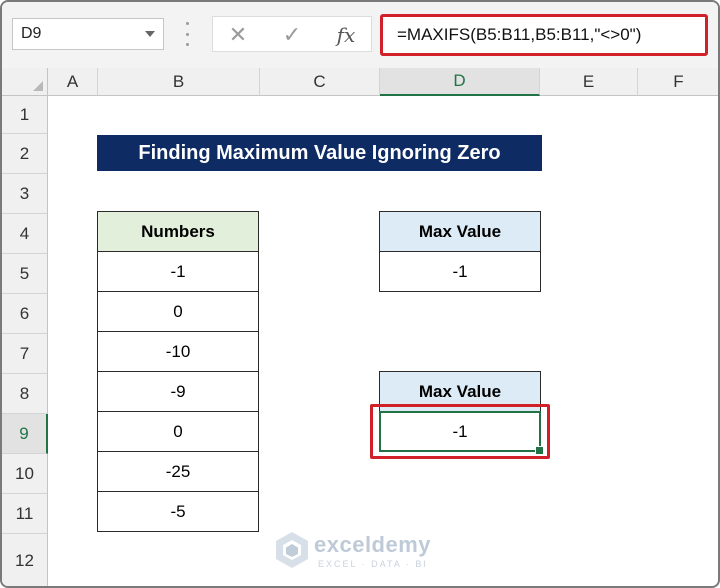  I want to click on row-header-6: 6, so click(25, 314).